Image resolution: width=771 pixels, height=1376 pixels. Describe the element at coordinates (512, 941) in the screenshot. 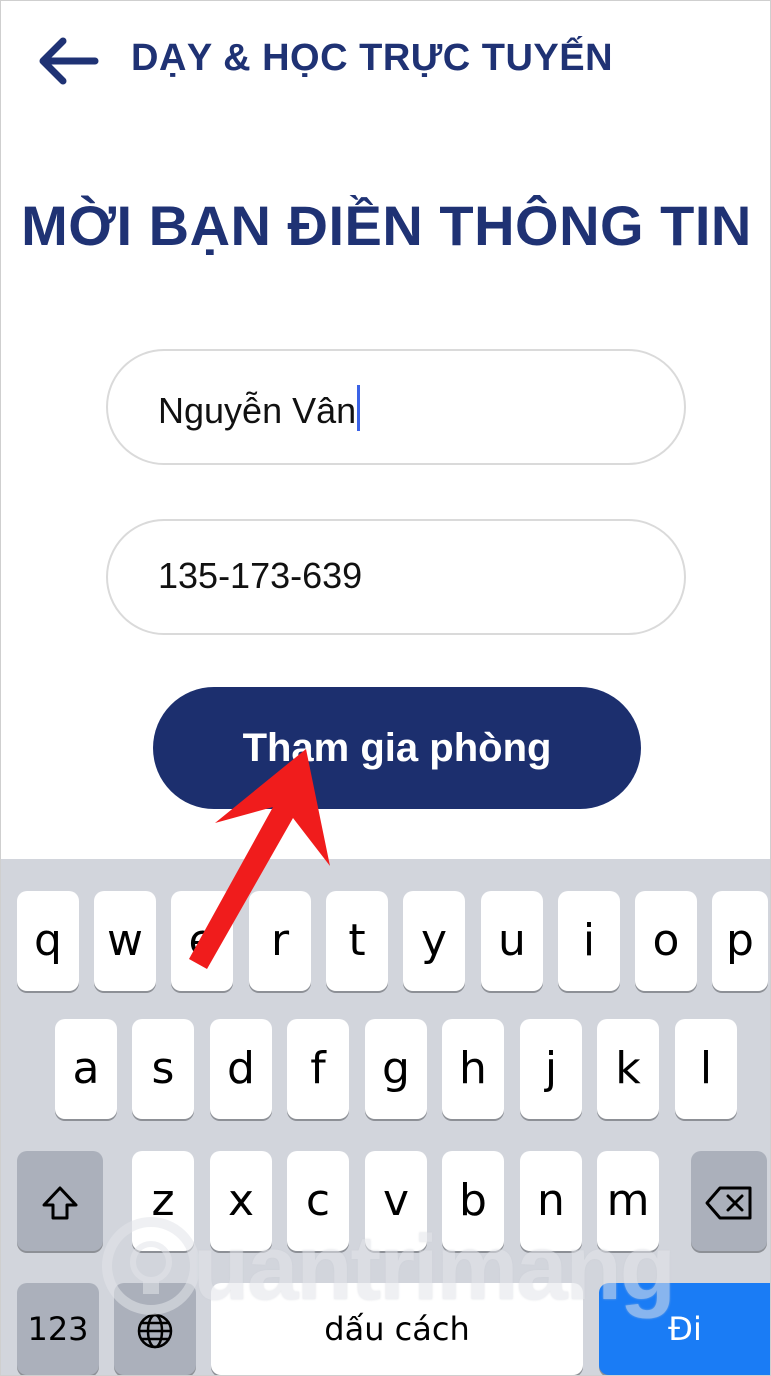

I see `key-u: u` at that location.